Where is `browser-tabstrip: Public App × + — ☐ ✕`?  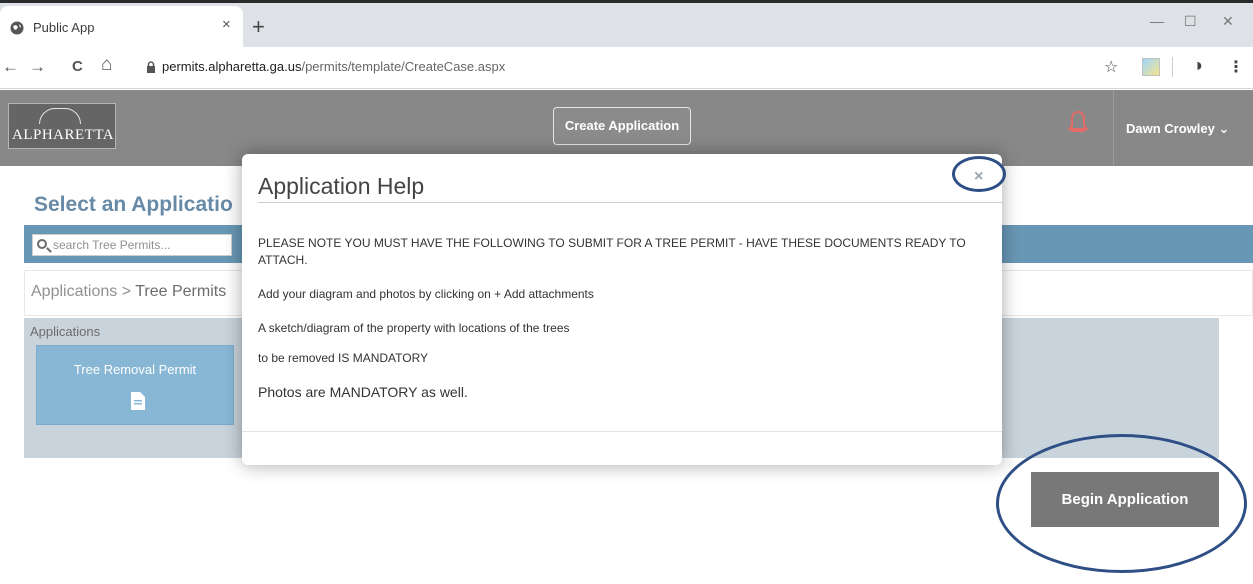
browser-tabstrip: Public App × + — ☐ ✕ is located at coordinates (626, 25).